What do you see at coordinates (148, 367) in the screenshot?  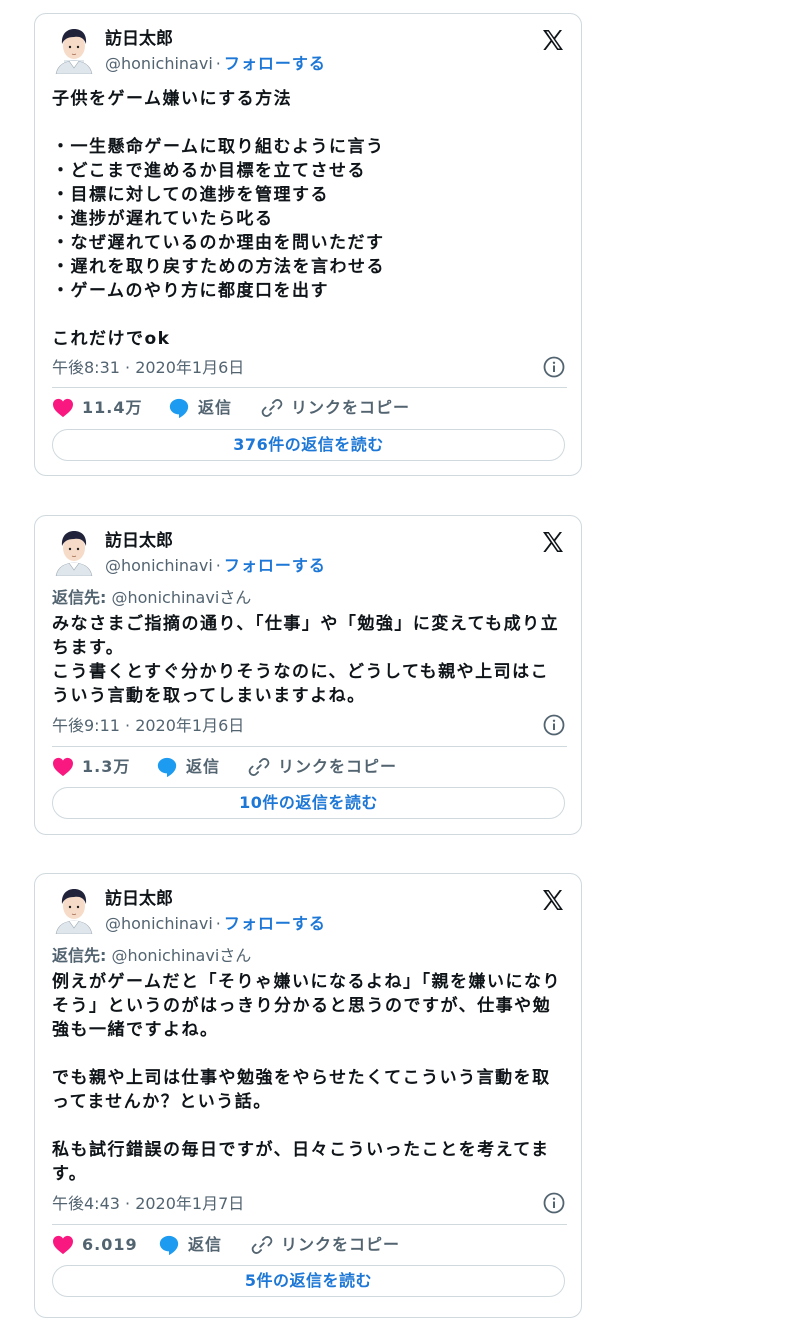 I see `timestamp-text: 午後8:31 · 2020年1月6日` at bounding box center [148, 367].